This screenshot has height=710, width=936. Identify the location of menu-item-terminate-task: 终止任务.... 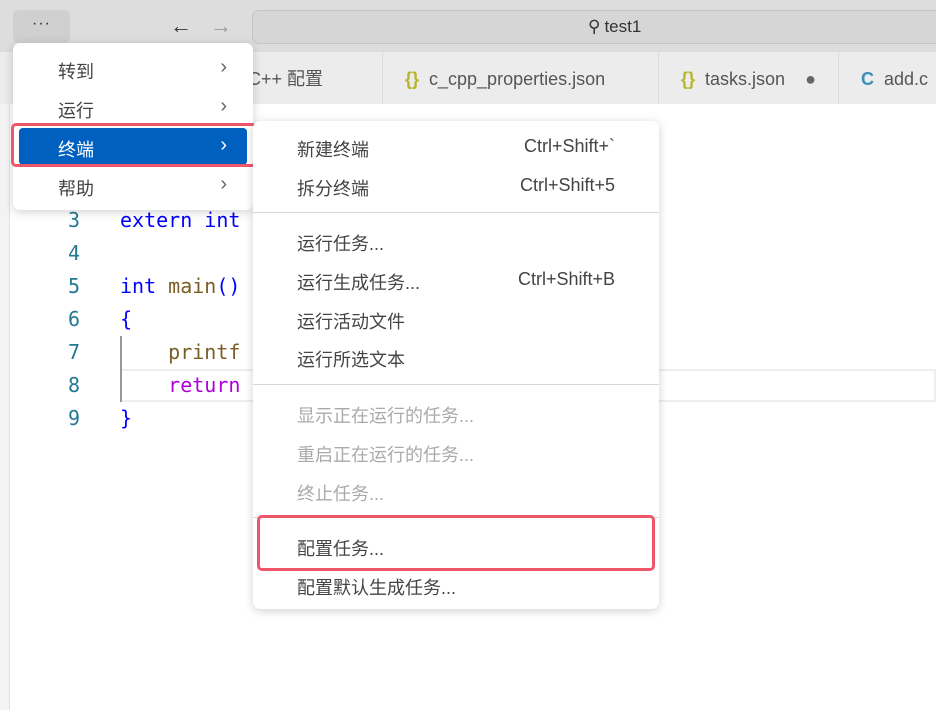
(456, 490).